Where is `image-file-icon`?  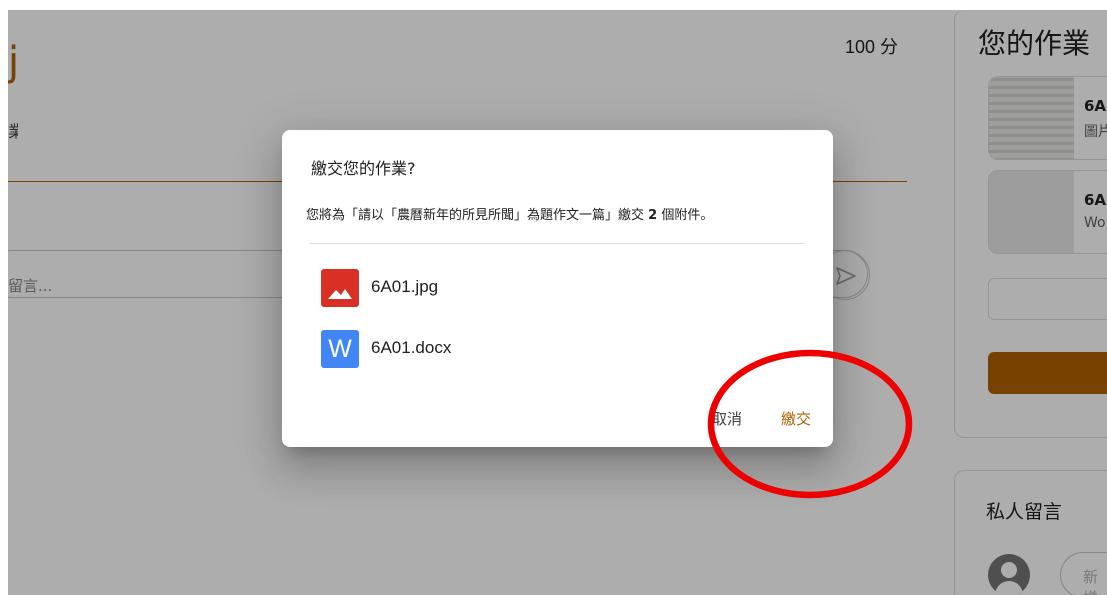 image-file-icon is located at coordinates (340, 288).